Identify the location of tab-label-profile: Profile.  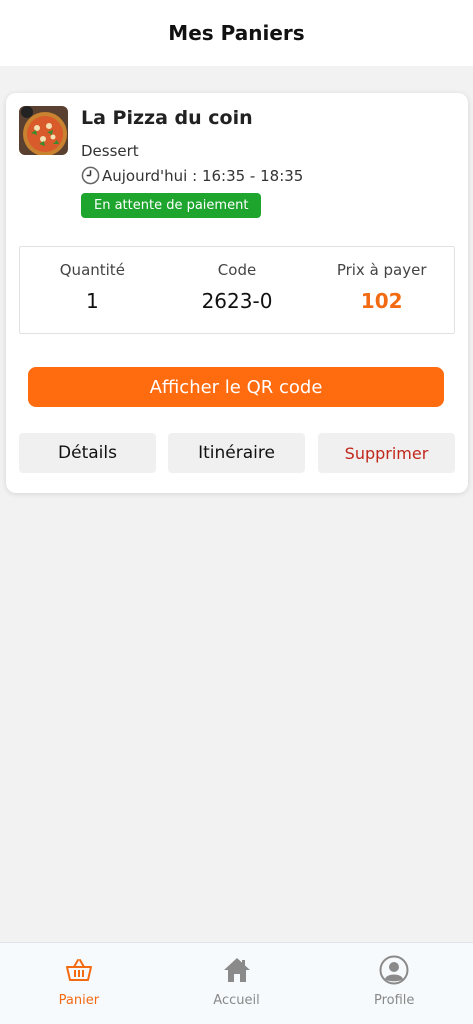
(394, 1000).